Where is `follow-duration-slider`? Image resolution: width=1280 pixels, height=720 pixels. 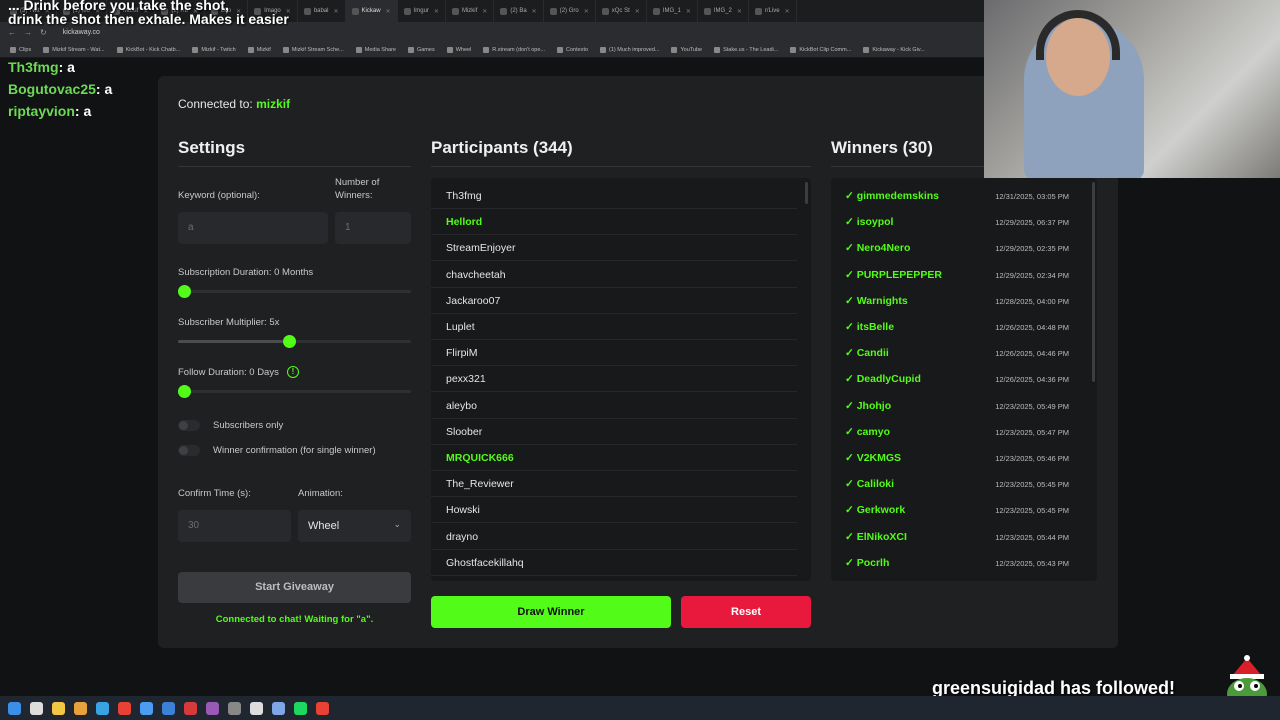 follow-duration-slider is located at coordinates (294, 391).